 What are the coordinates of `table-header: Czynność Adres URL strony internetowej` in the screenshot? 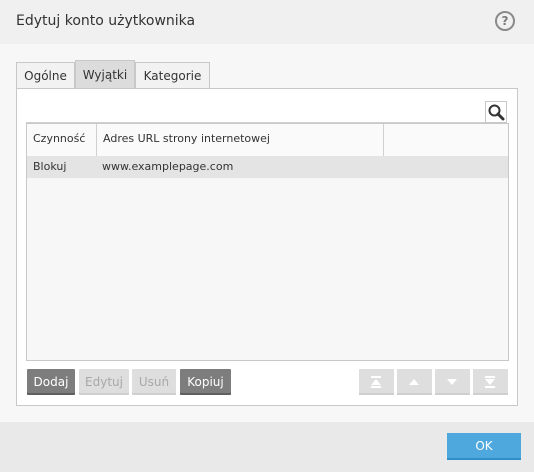 It's located at (267, 140).